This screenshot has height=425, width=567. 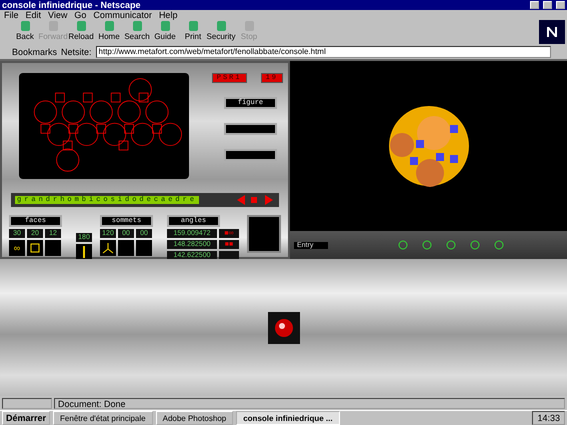 What do you see at coordinates (17, 248) in the screenshot?
I see `face-symbol: ∞` at bounding box center [17, 248].